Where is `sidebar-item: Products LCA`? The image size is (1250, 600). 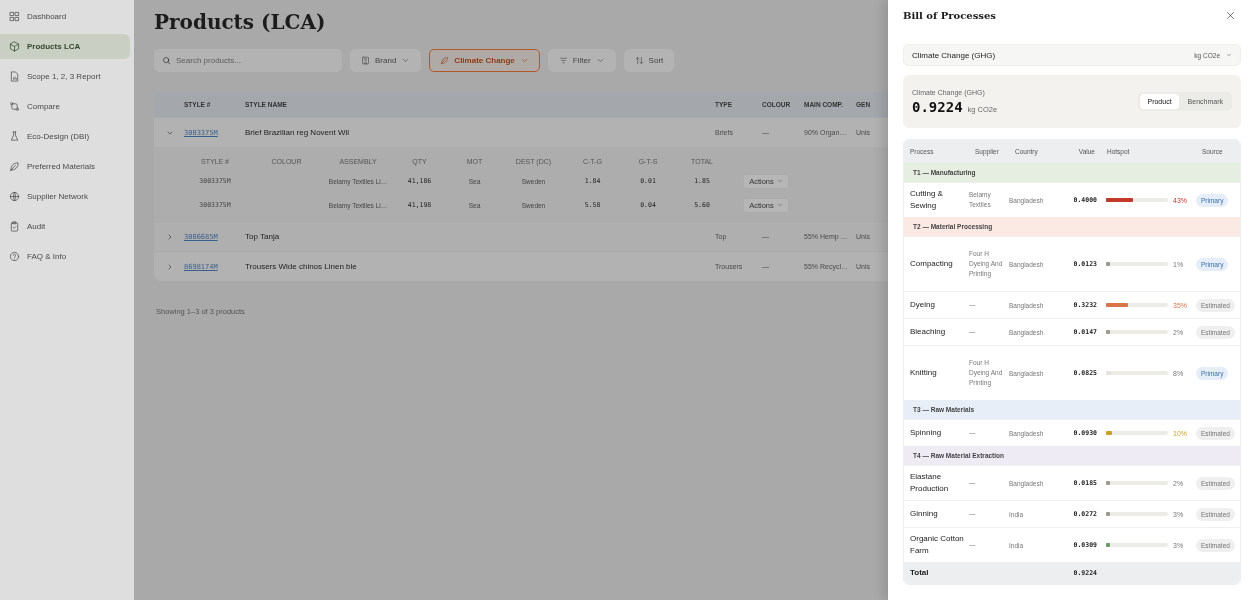 sidebar-item: Products LCA is located at coordinates (65, 46).